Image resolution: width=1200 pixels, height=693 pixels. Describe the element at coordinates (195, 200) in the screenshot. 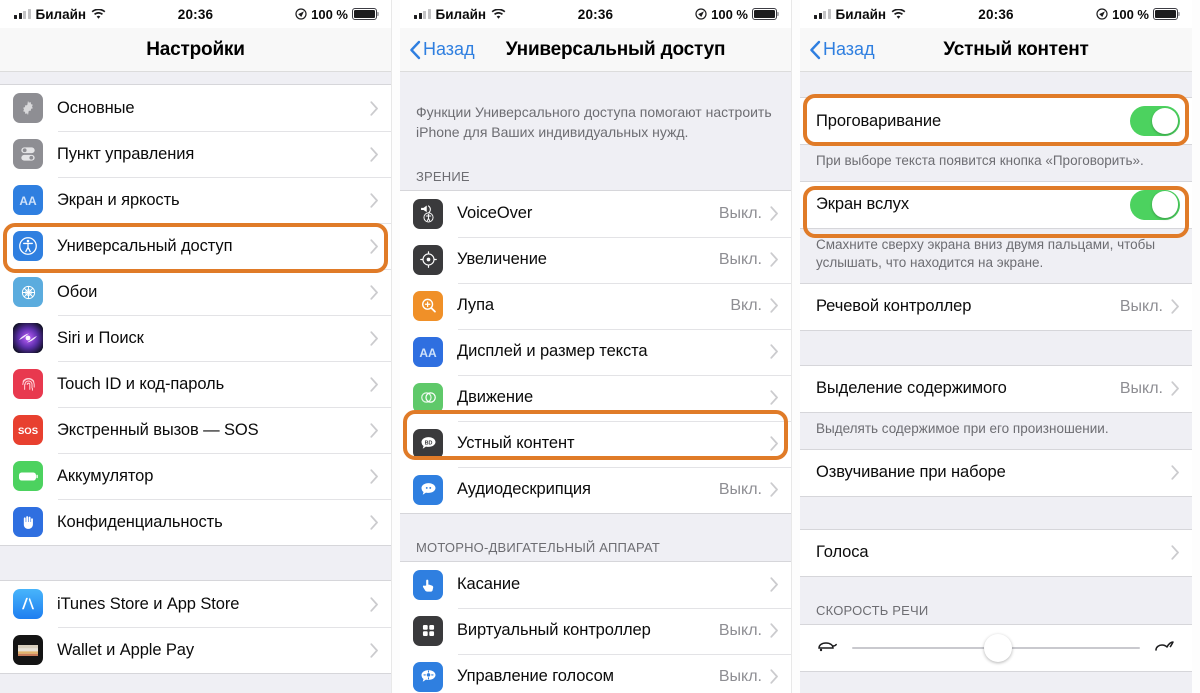

I see `sidebar-item-display-brightness: AA Экран и яркость` at that location.